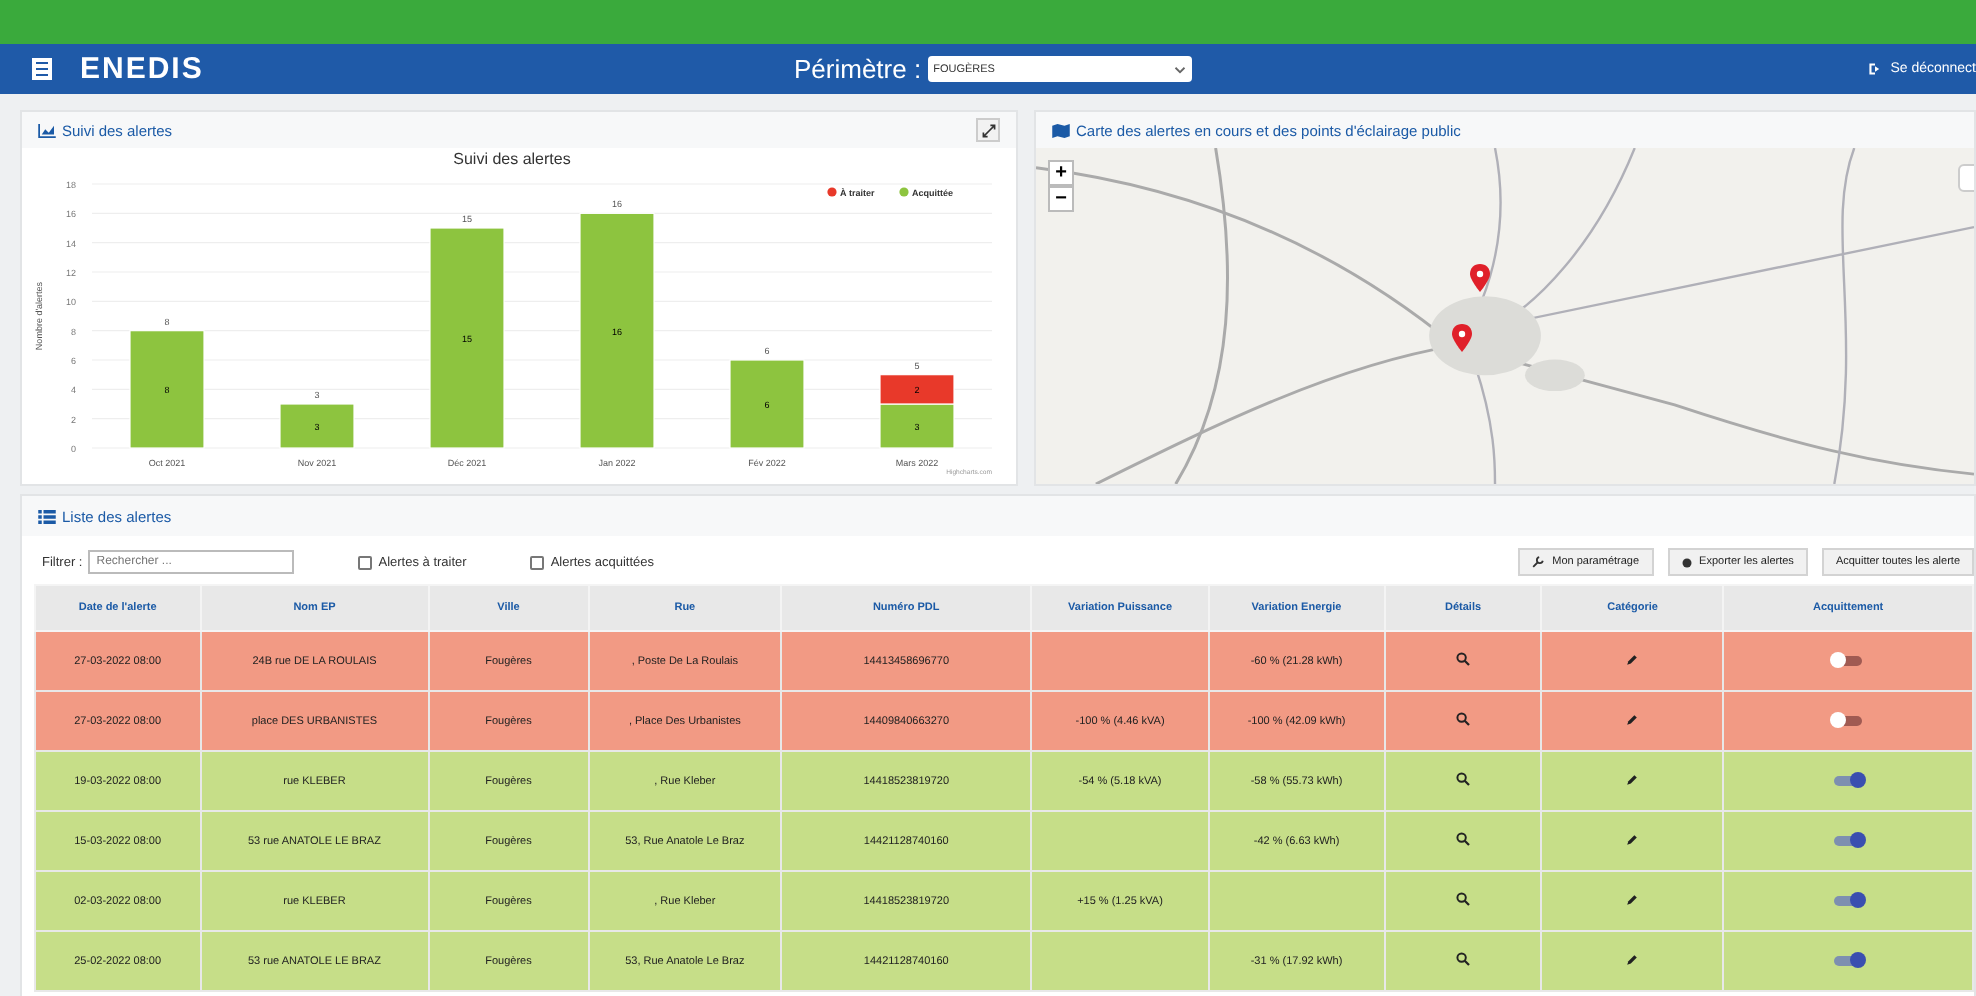 The image size is (1976, 996). I want to click on expand-icon, so click(988, 130).